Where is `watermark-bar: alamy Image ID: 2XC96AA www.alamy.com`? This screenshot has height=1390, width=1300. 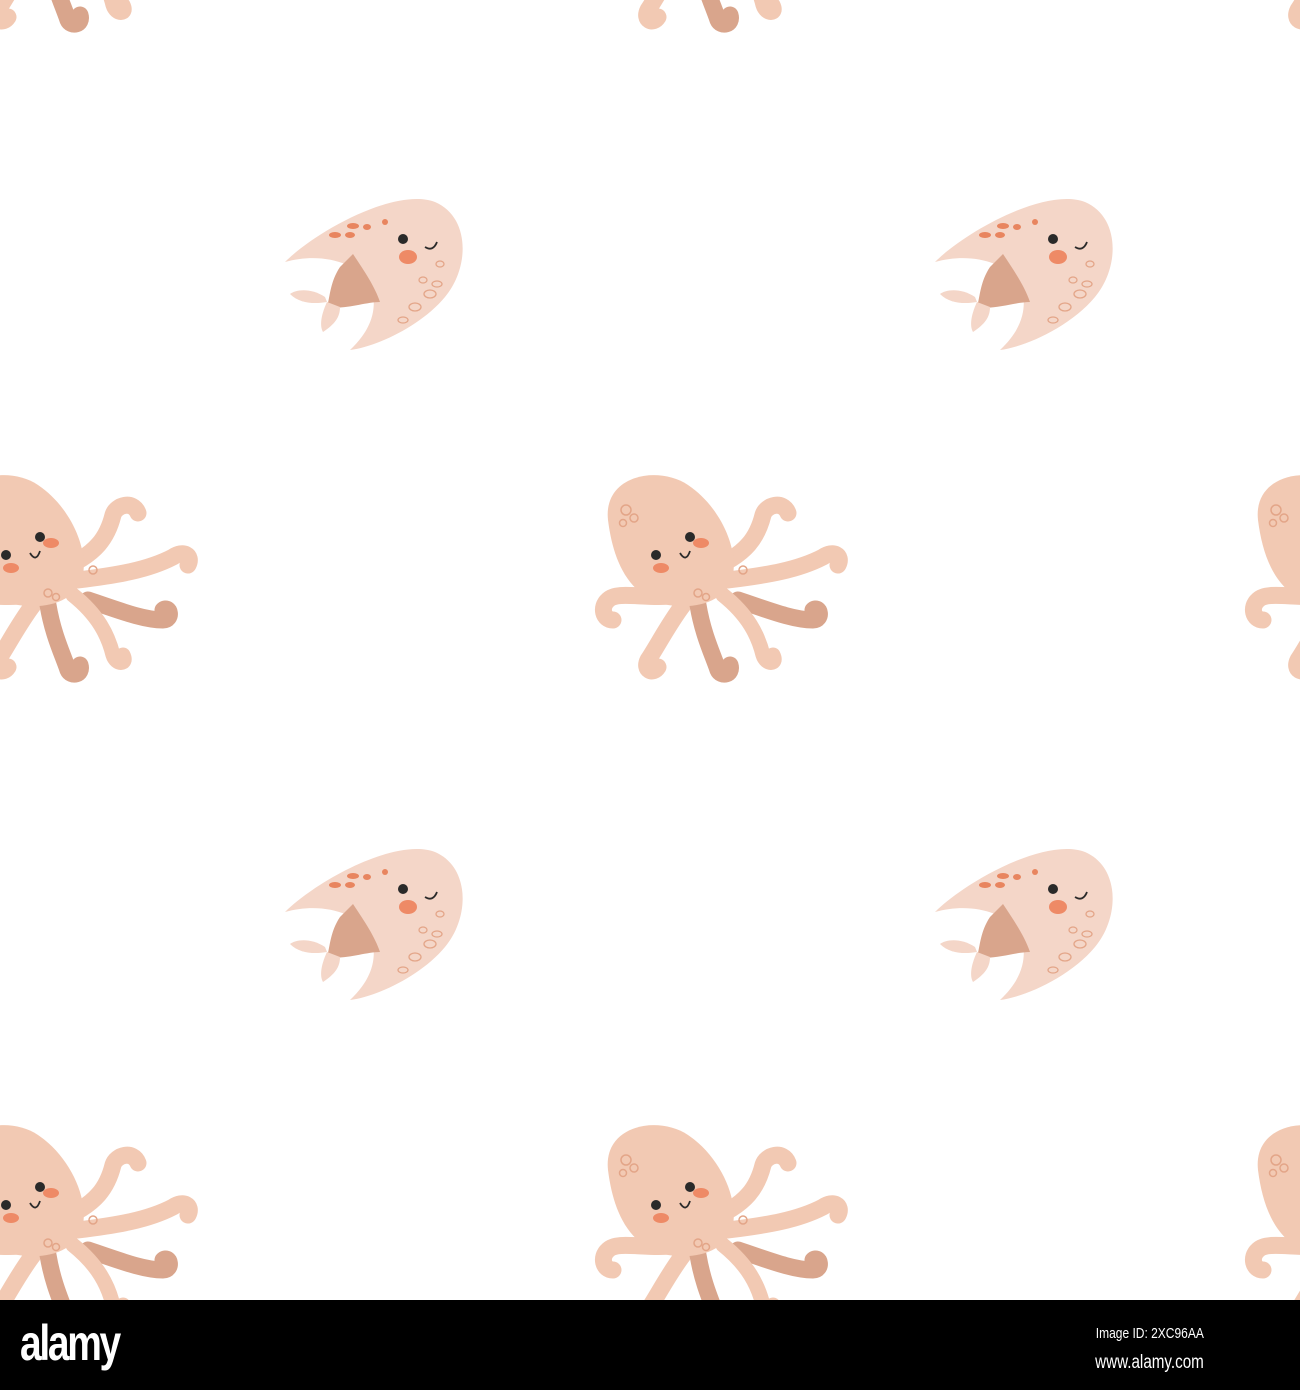
watermark-bar: alamy Image ID: 2XC96AA www.alamy.com is located at coordinates (650, 1345).